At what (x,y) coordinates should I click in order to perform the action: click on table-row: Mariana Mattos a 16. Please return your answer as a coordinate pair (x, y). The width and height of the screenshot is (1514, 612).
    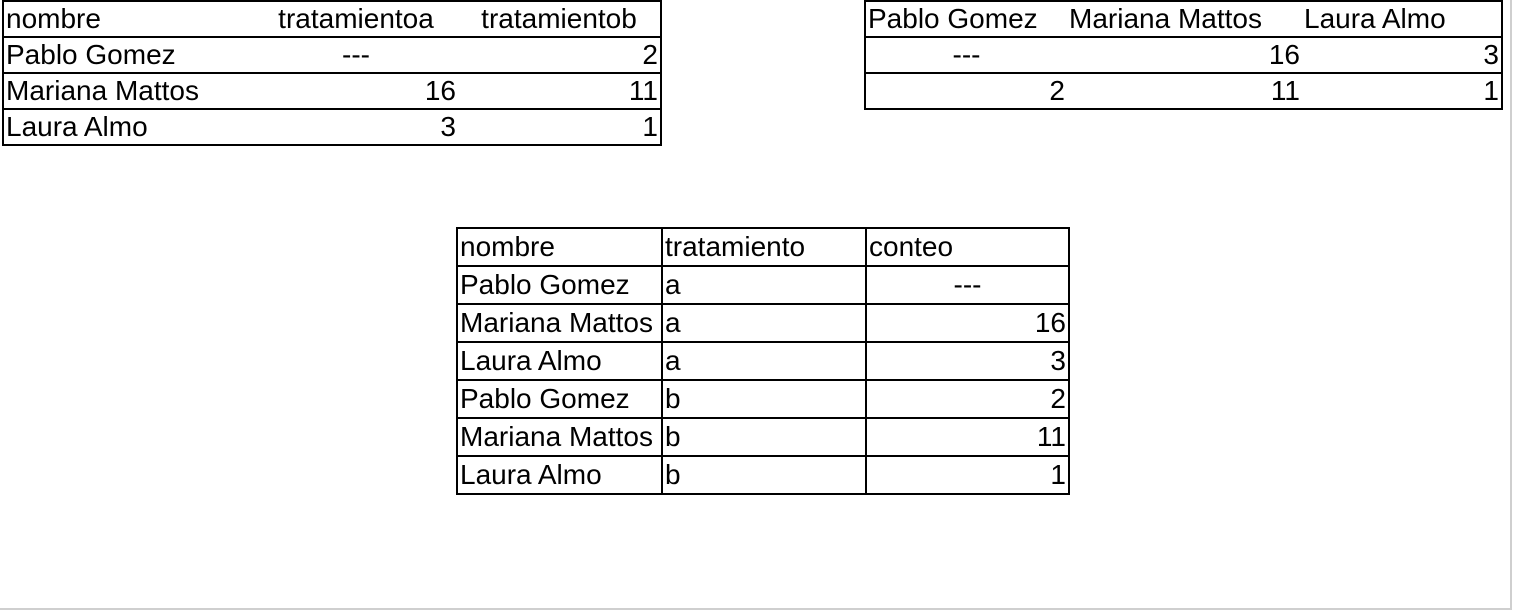
    Looking at the image, I should click on (763, 323).